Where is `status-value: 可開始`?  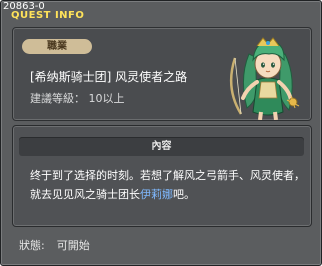 status-value: 可開始 is located at coordinates (73, 245).